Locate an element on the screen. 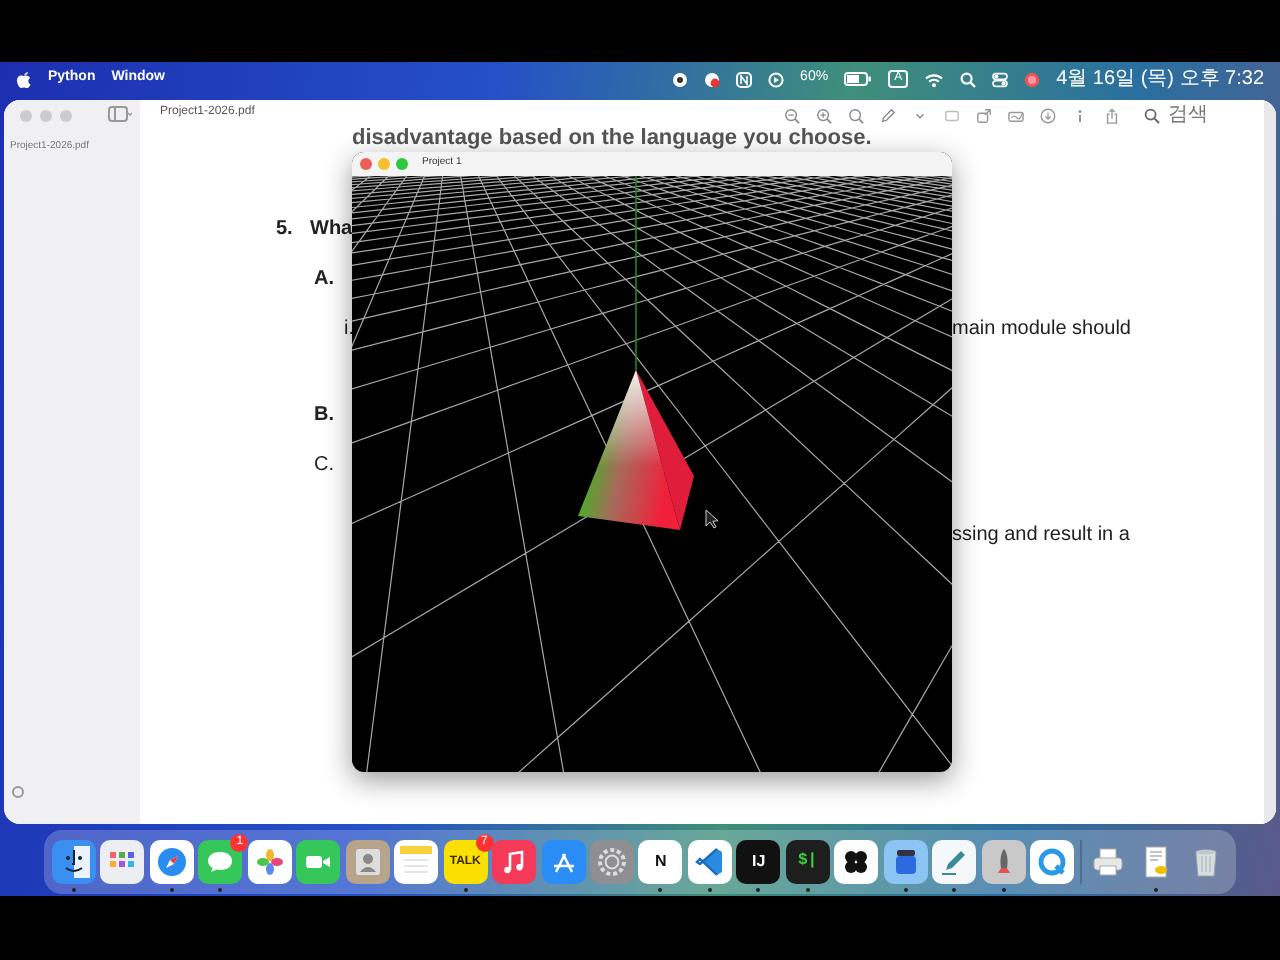  document-icon is located at coordinates (1156, 862).